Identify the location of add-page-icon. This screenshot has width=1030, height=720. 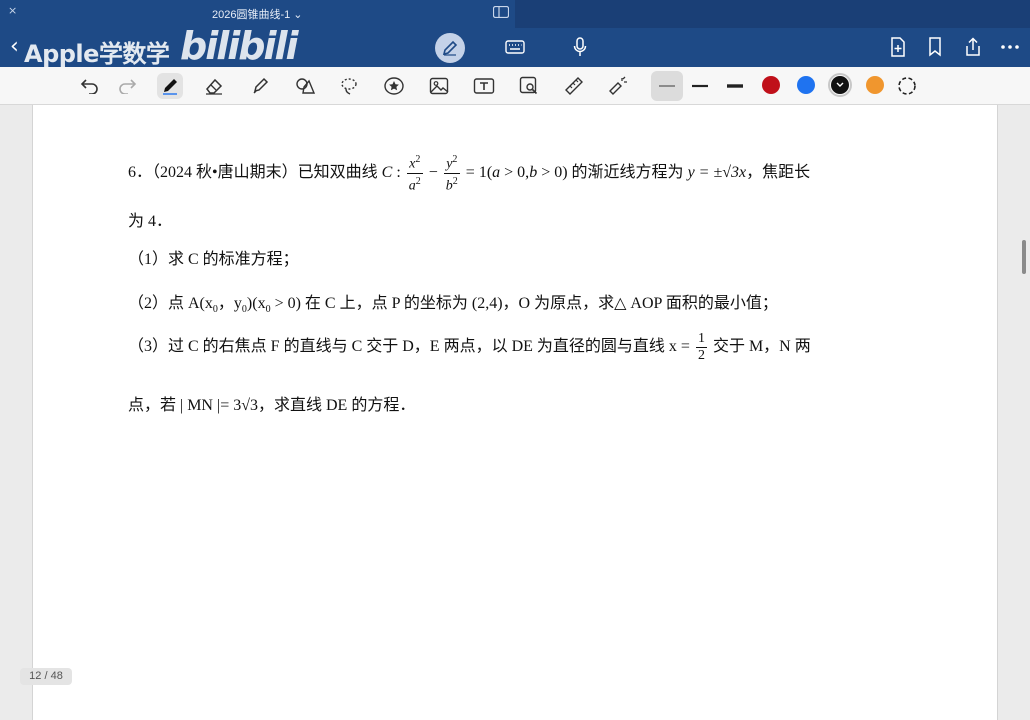
(898, 47).